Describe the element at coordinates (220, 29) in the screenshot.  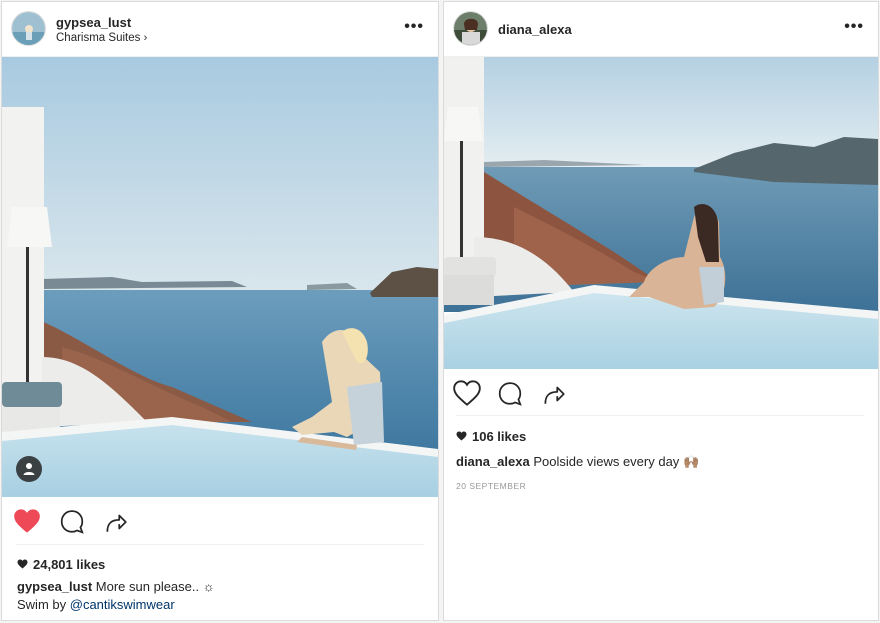
I see `post-header: gypsea_lust Charisma Suites › •••` at that location.